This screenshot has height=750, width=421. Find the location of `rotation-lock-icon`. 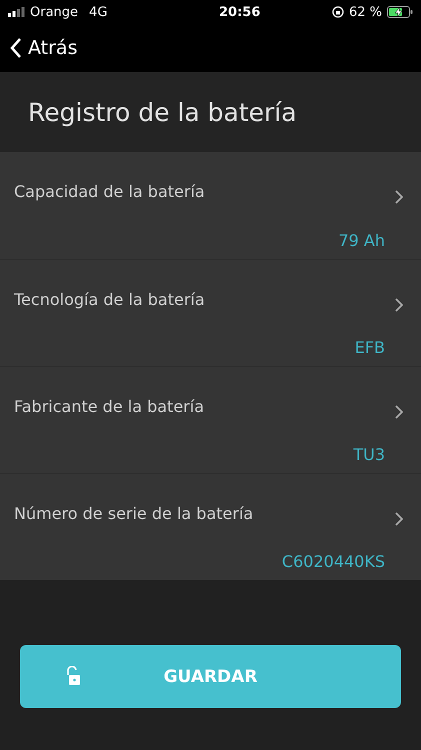

rotation-lock-icon is located at coordinates (338, 12).